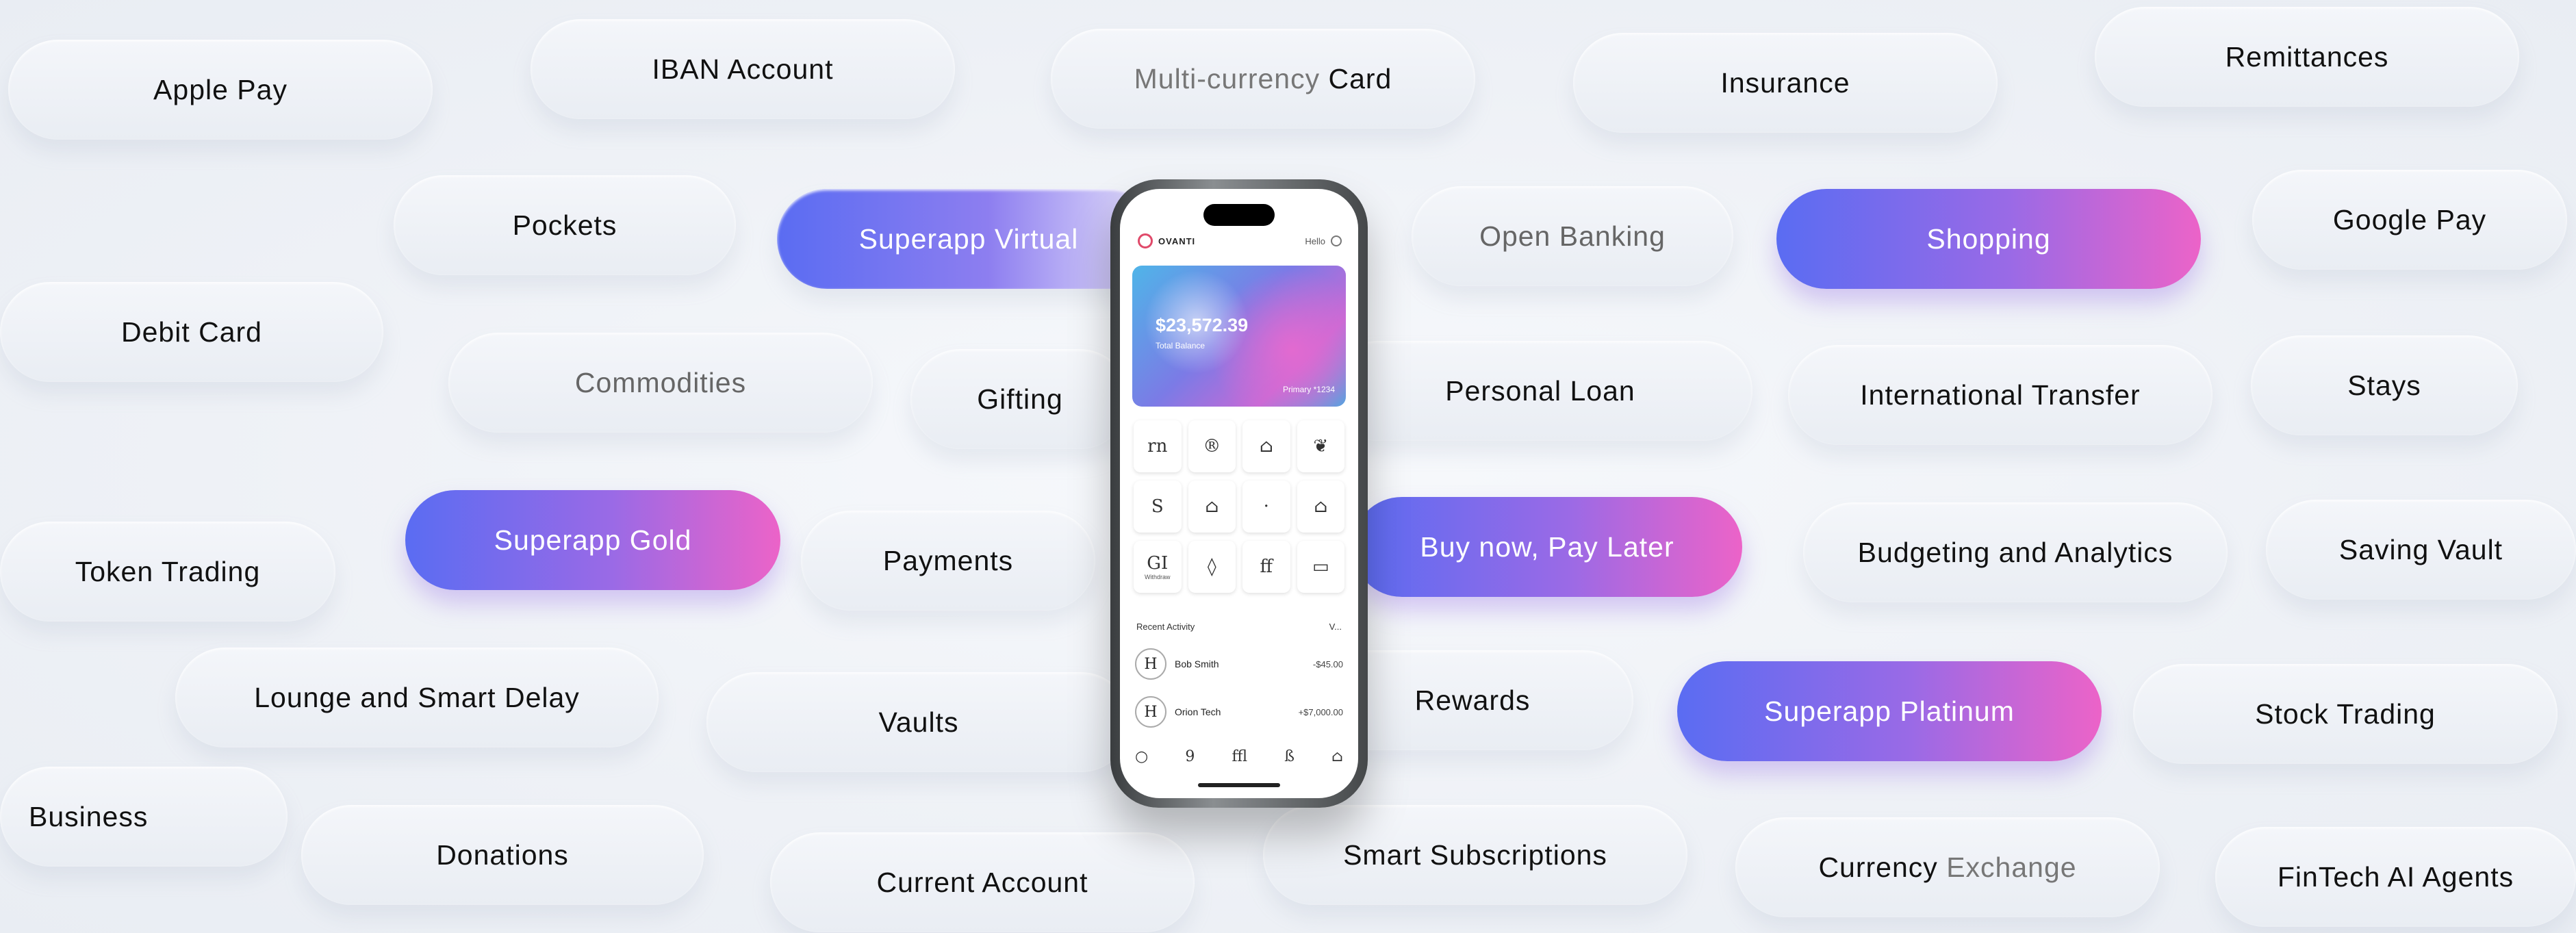 The height and width of the screenshot is (933, 2576). I want to click on feature-pill-google-pay: Google Pay, so click(2409, 220).